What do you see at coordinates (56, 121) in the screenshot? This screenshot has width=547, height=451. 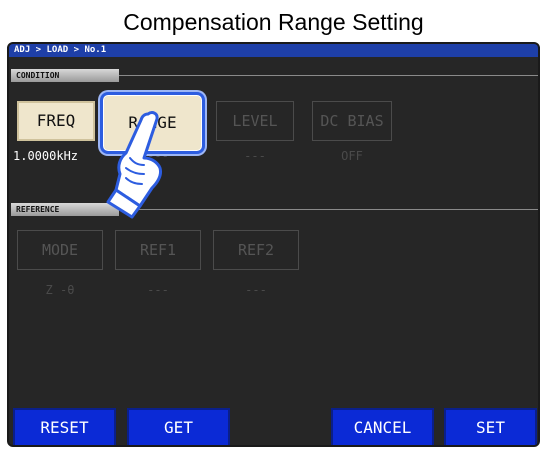 I see `freq-button: FREQ` at bounding box center [56, 121].